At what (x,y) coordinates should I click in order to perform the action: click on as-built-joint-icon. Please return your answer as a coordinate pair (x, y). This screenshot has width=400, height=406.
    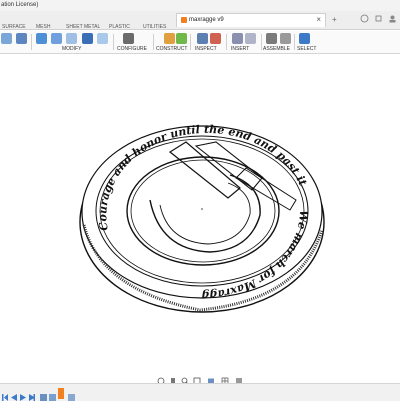
    Looking at the image, I should click on (285, 38).